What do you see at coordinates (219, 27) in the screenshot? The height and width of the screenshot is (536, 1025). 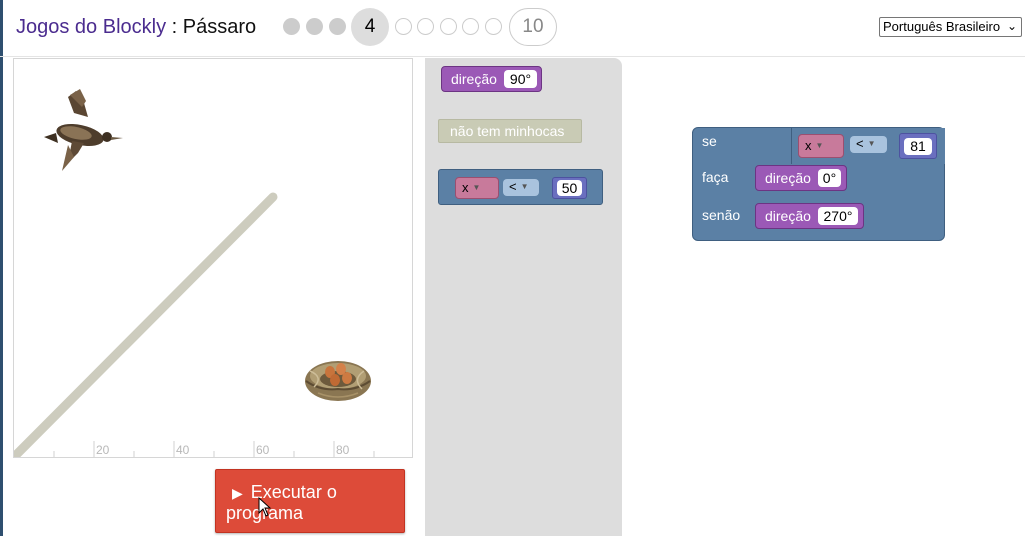 I see `level-name: Pássaro` at bounding box center [219, 27].